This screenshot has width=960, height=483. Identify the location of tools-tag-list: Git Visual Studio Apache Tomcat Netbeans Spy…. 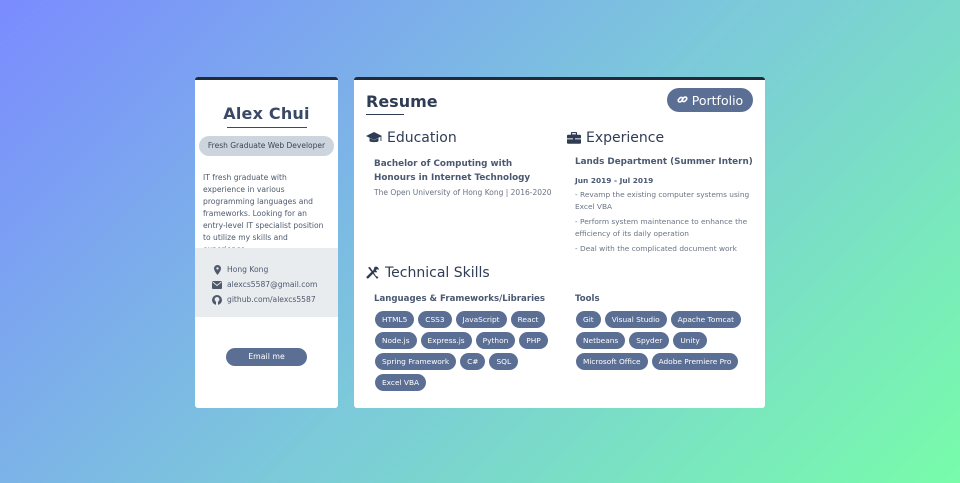
(663, 340).